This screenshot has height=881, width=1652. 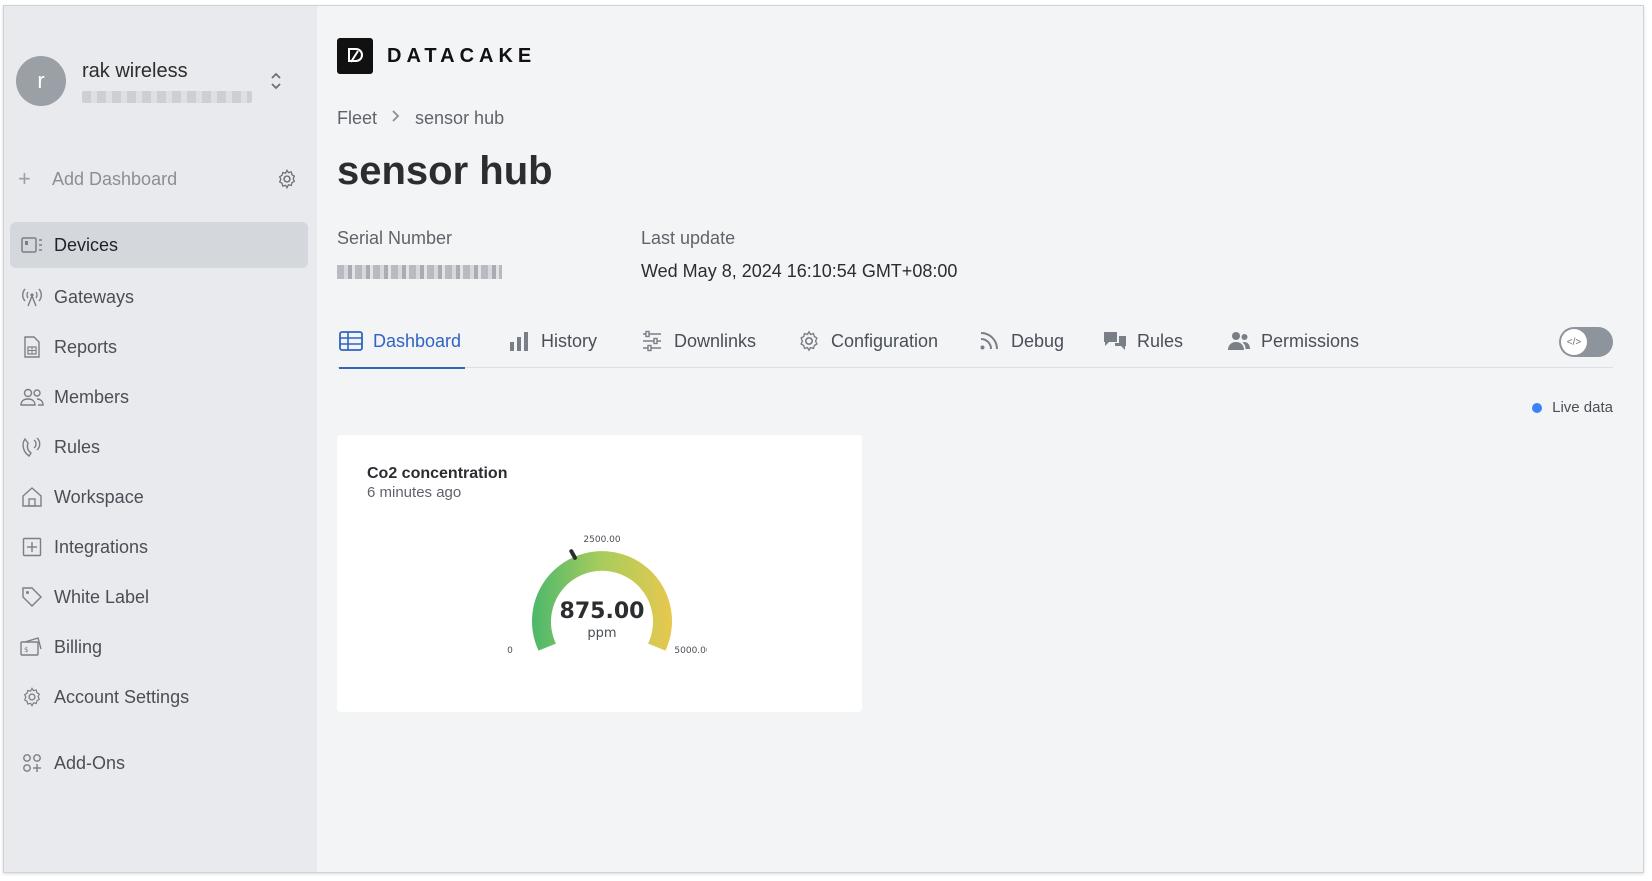 What do you see at coordinates (276, 81) in the screenshot?
I see `chevron-up-down-icon` at bounding box center [276, 81].